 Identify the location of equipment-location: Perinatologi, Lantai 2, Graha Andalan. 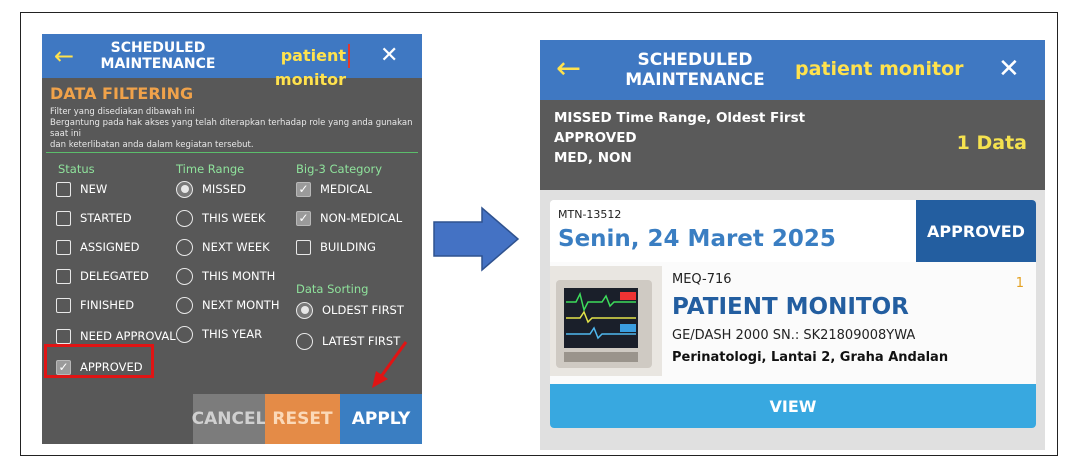
(810, 357).